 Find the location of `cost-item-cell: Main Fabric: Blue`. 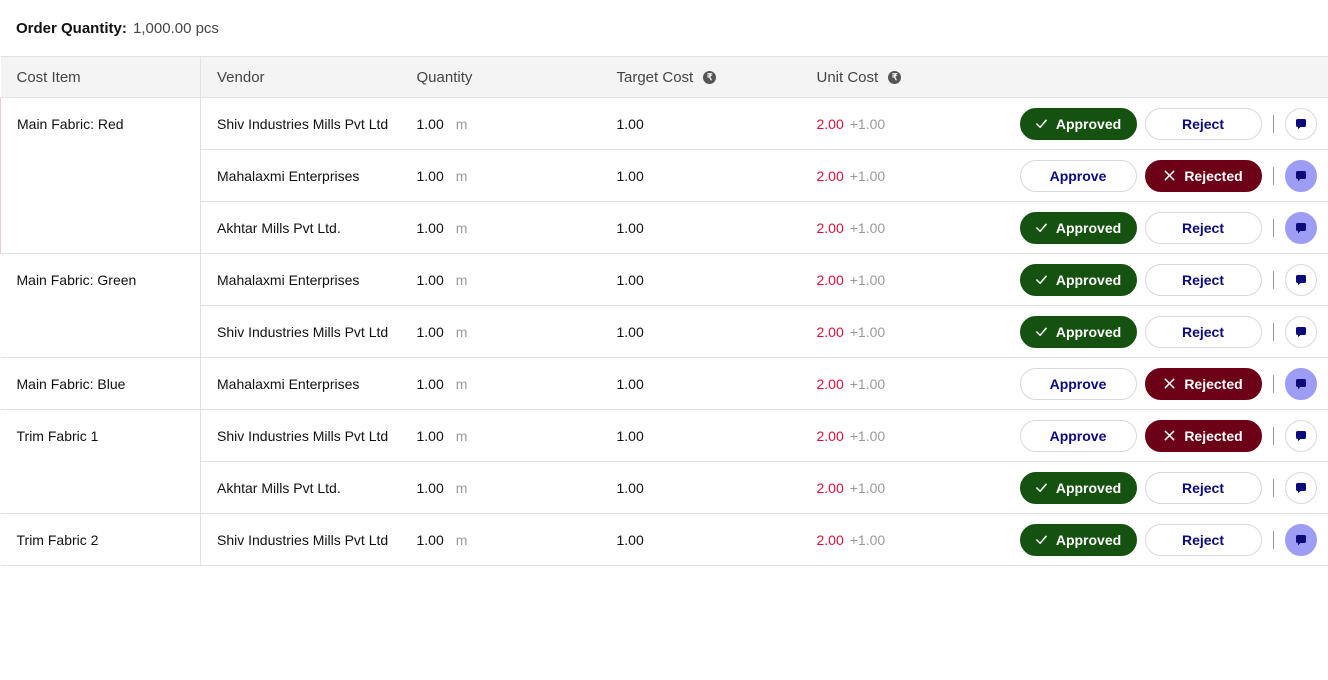

cost-item-cell: Main Fabric: Blue is located at coordinates (100, 383).